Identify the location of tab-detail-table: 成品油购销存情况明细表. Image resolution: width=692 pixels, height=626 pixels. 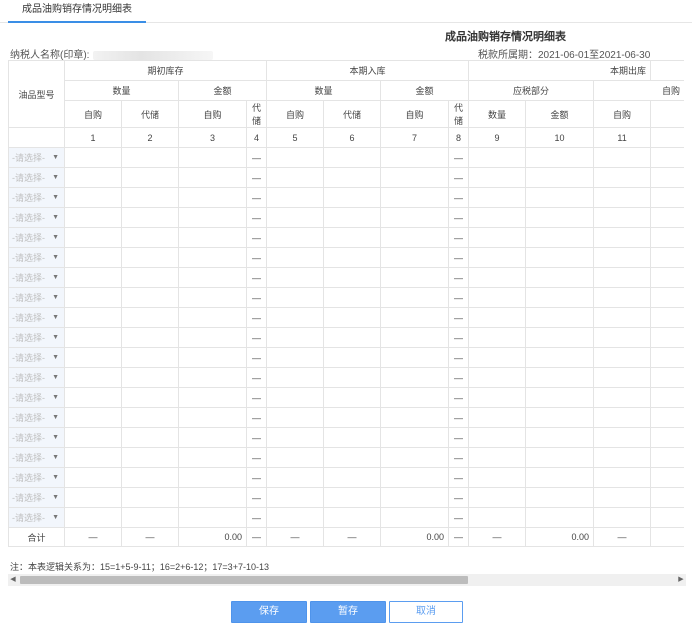
(77, 11).